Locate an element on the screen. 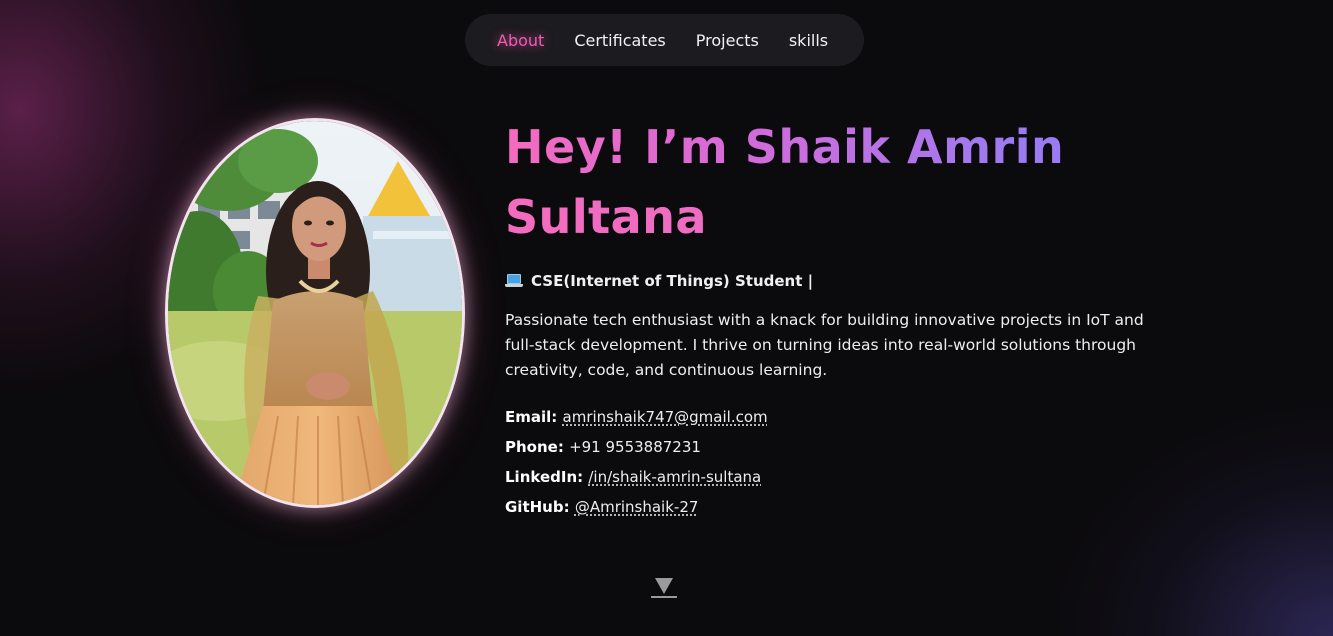 The height and width of the screenshot is (636, 1333). nav-link-about: About is located at coordinates (520, 40).